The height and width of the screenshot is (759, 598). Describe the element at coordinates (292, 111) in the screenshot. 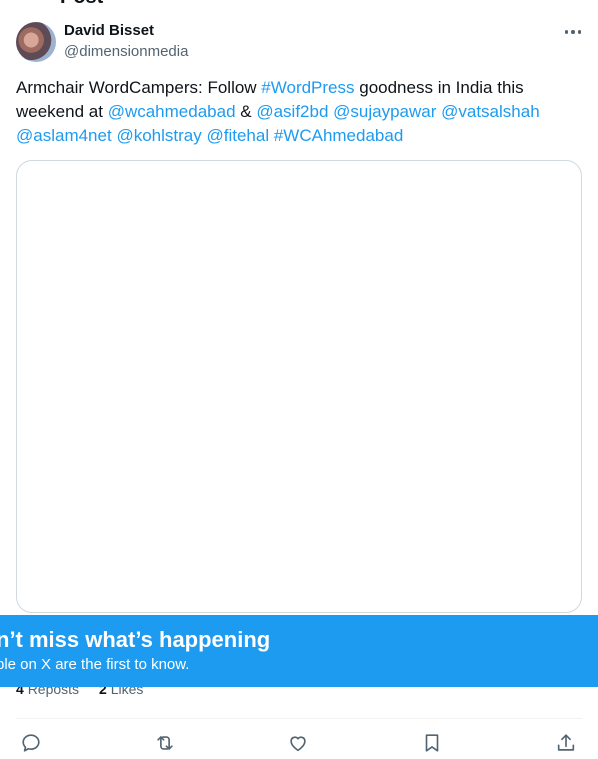

I see `mention-link: @asif2bd` at that location.